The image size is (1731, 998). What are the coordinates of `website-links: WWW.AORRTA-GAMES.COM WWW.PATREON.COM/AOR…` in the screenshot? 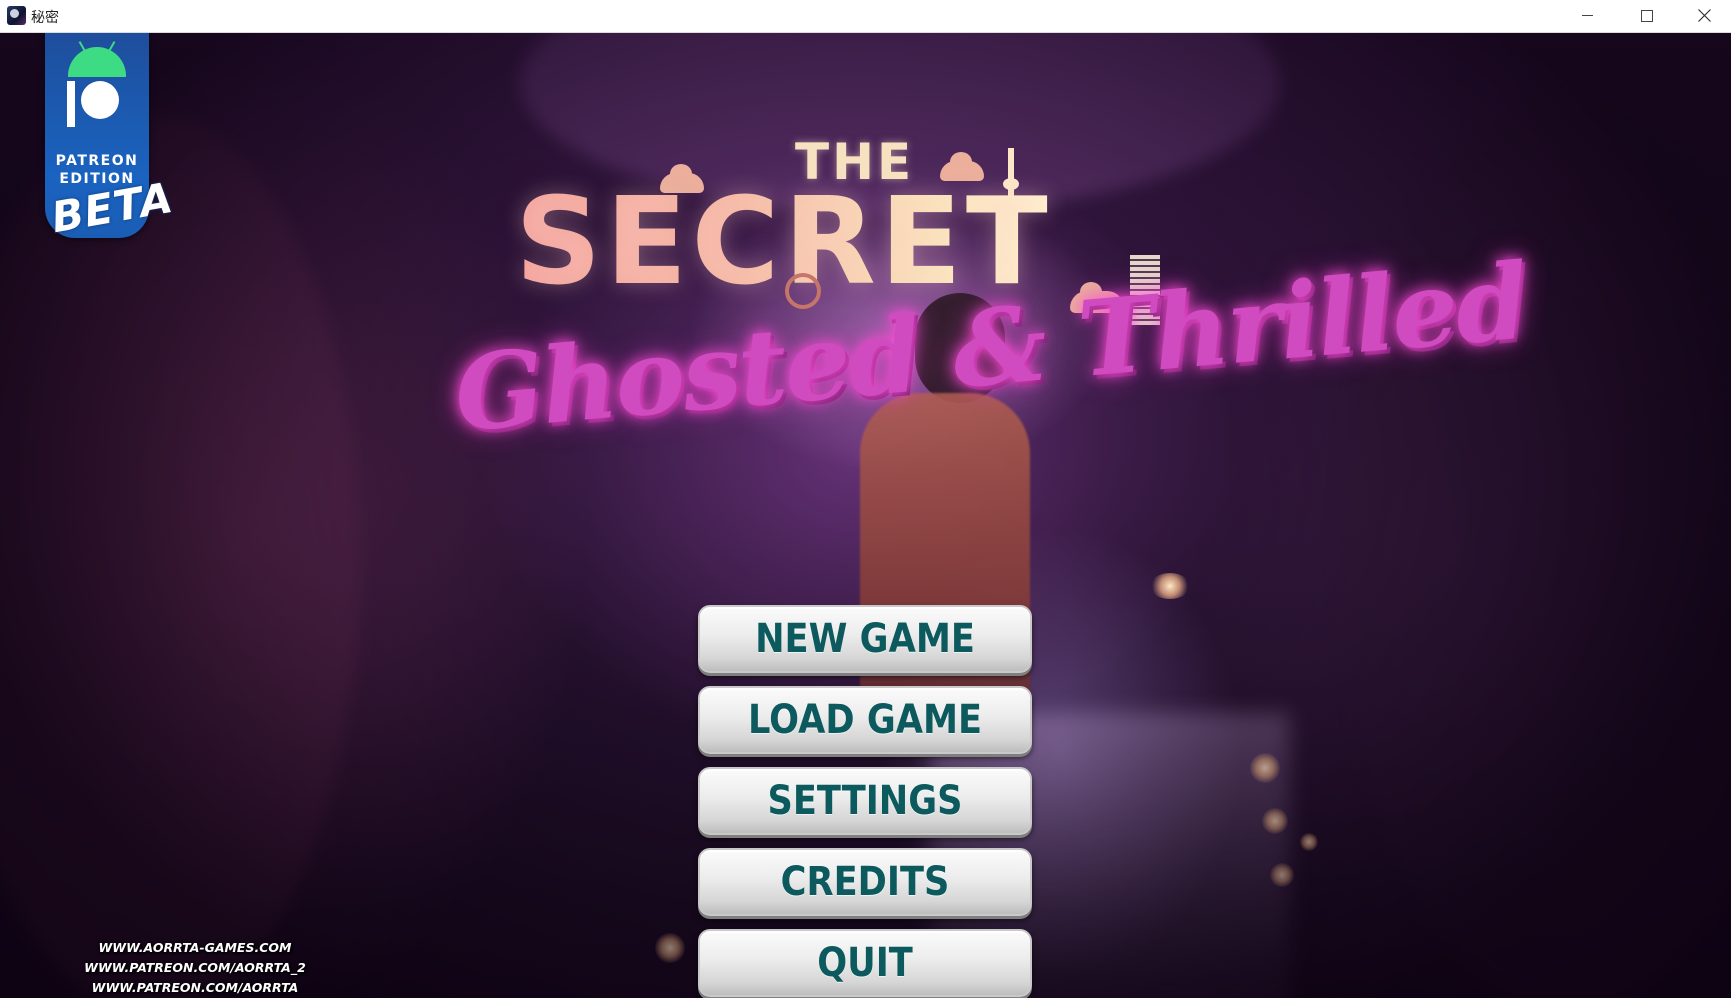 It's located at (195, 968).